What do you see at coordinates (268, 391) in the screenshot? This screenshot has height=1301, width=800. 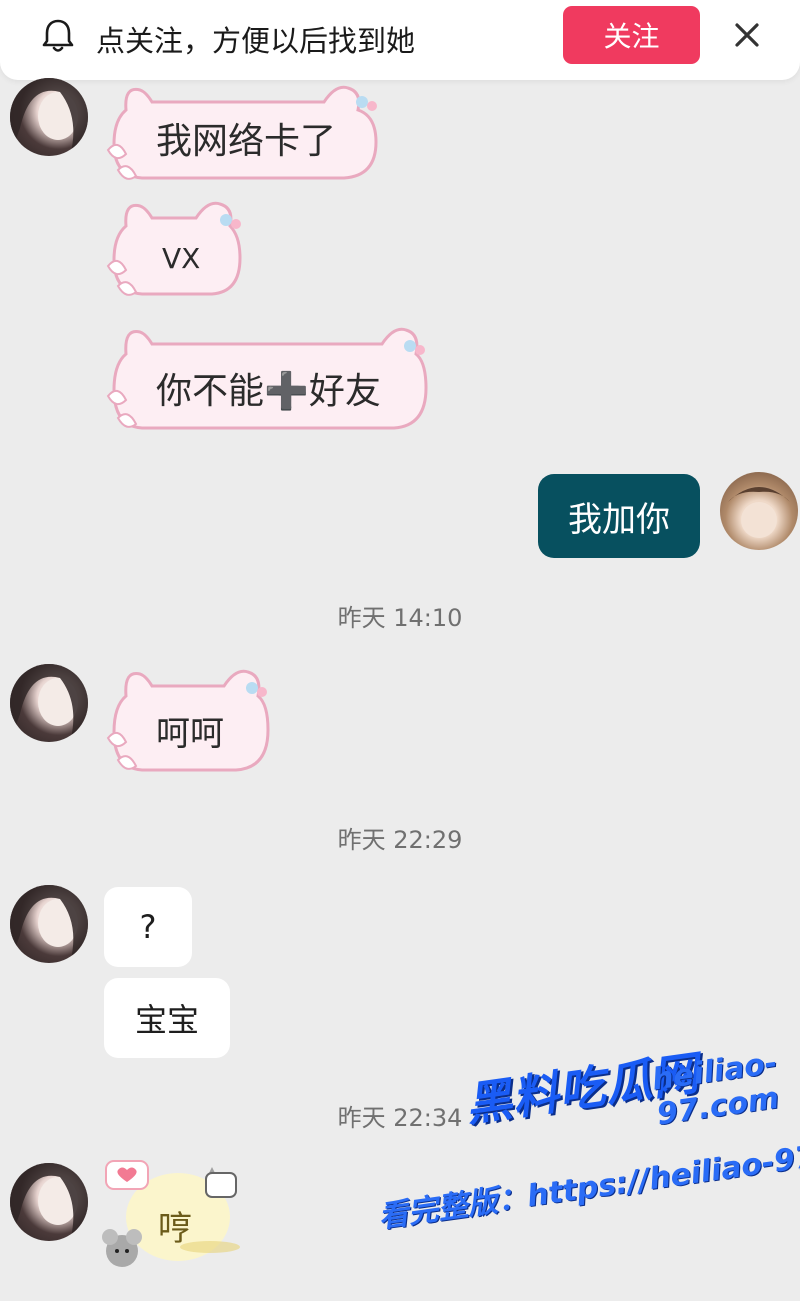 I see `message-text: 你不能➕好友` at bounding box center [268, 391].